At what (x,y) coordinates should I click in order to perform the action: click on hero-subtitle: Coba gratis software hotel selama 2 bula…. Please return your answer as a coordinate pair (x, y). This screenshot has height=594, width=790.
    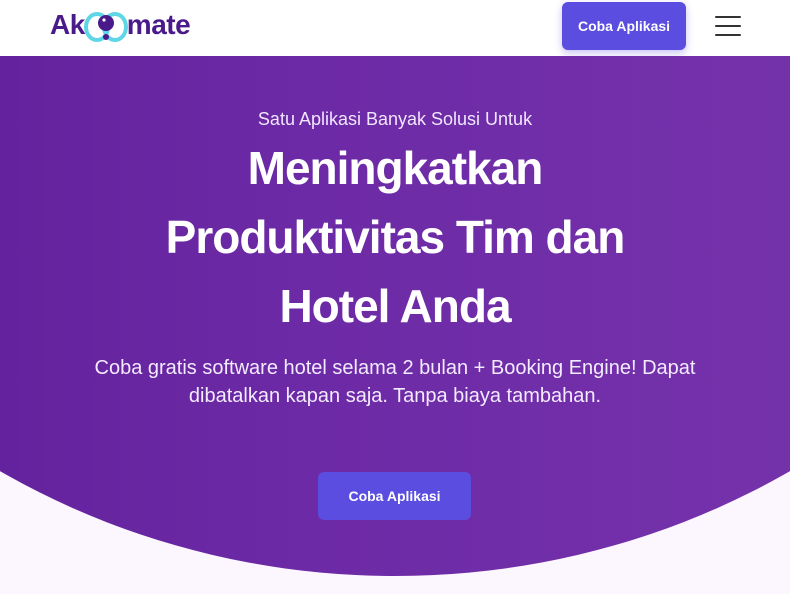
    Looking at the image, I should click on (395, 382).